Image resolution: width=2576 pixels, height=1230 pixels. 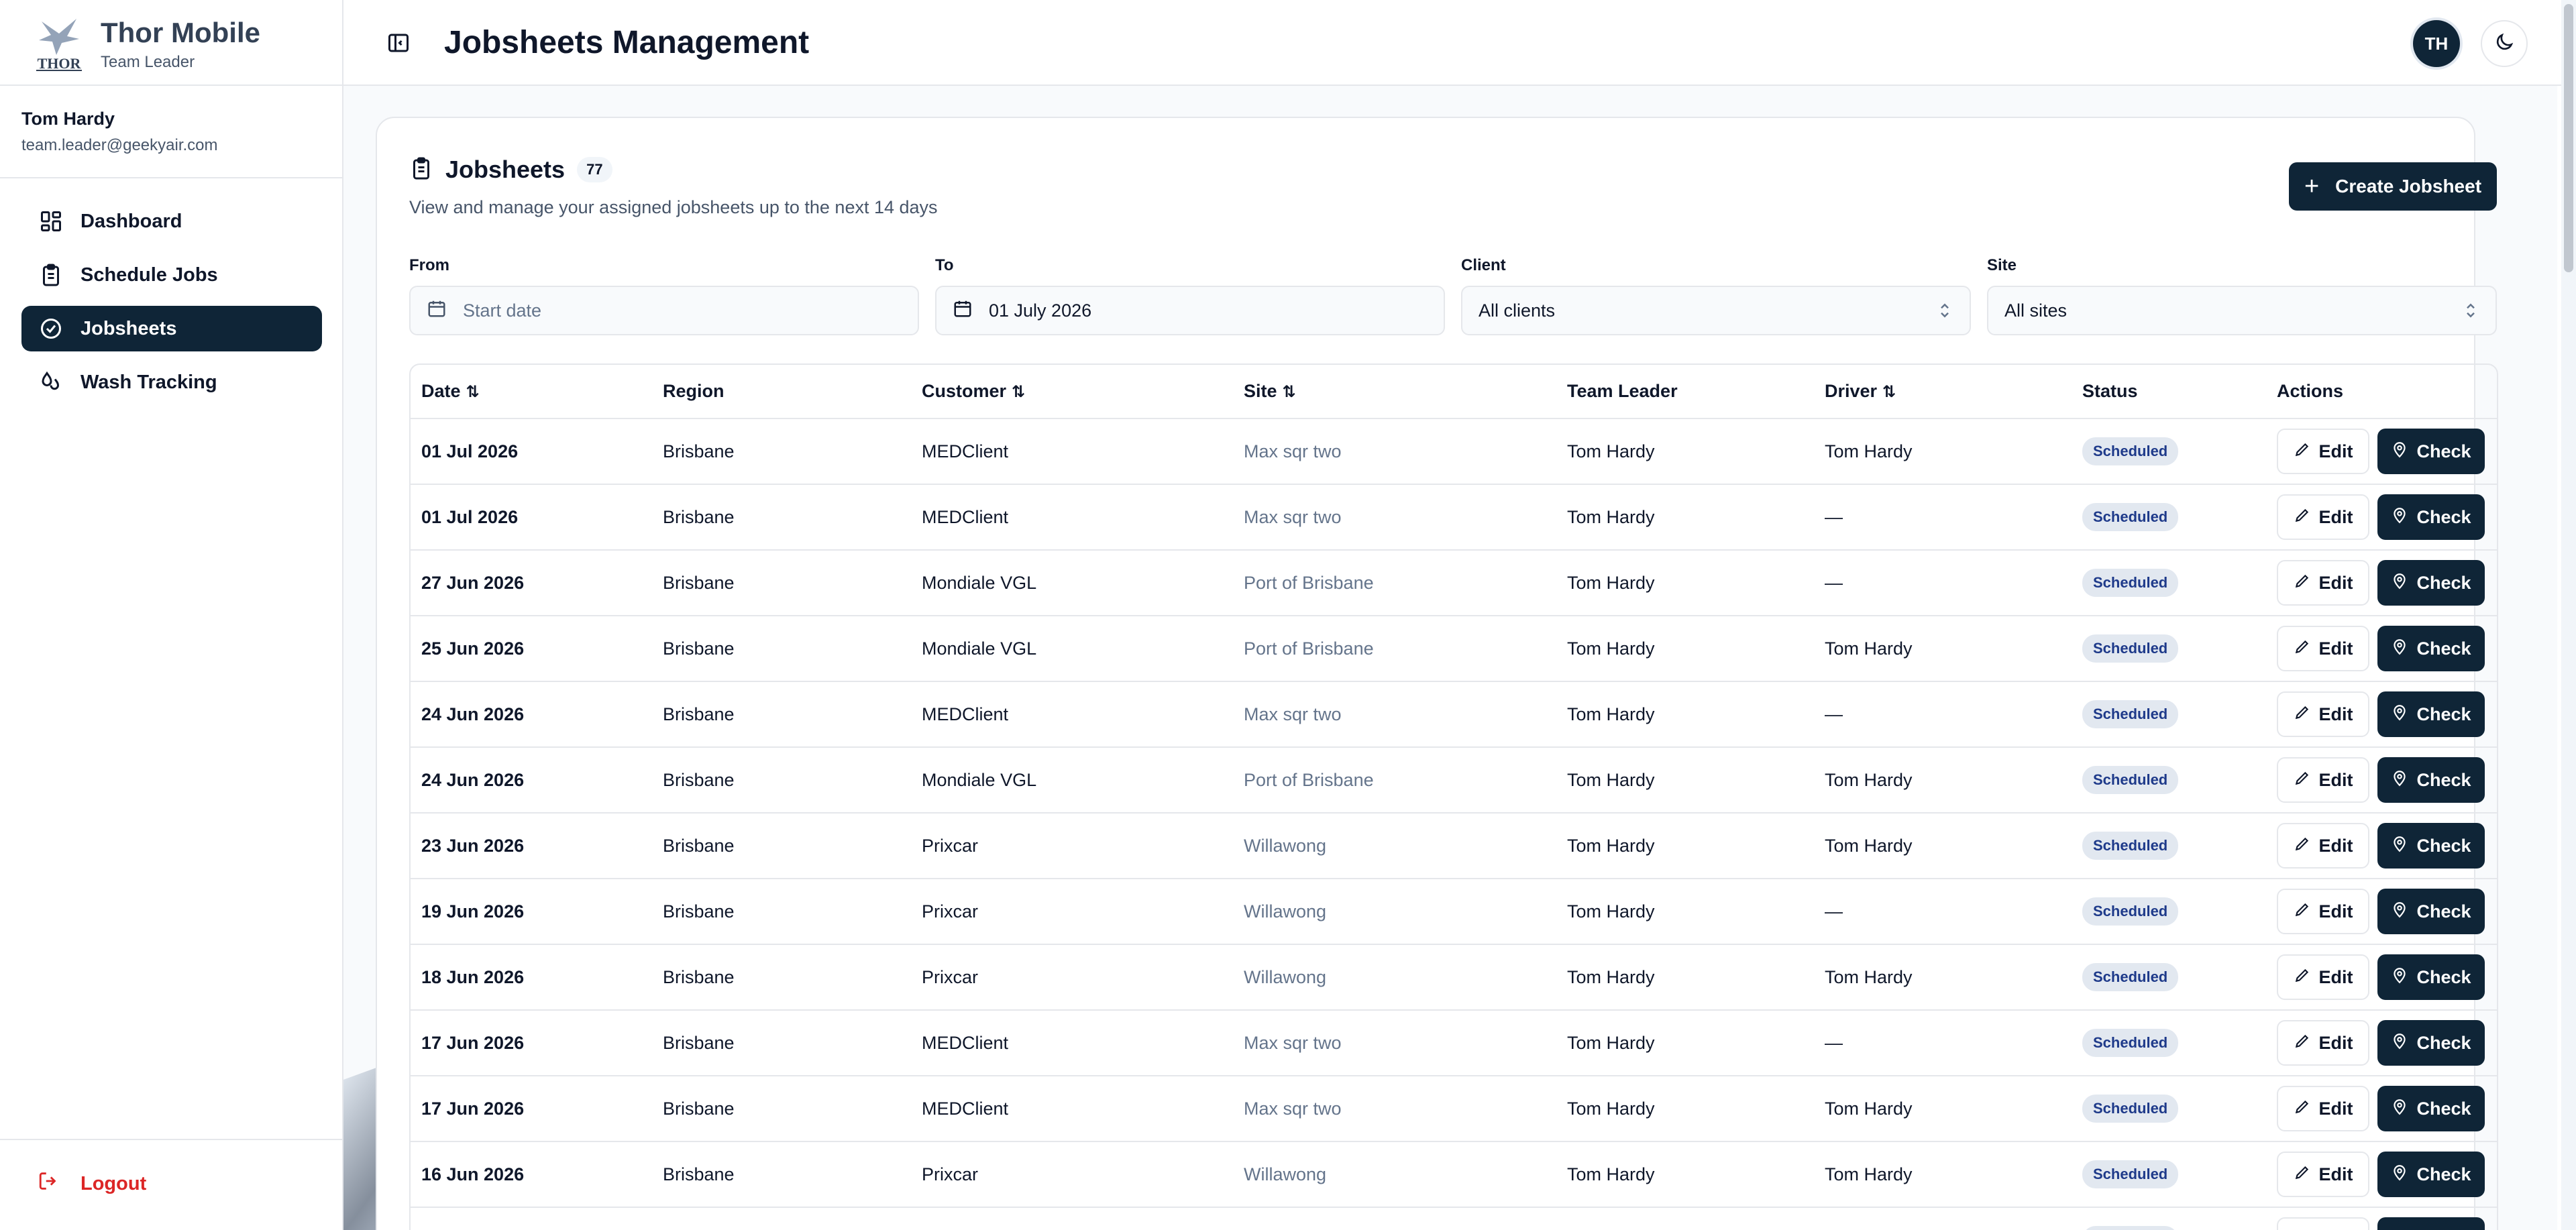 I want to click on count-badge: 77, so click(x=594, y=169).